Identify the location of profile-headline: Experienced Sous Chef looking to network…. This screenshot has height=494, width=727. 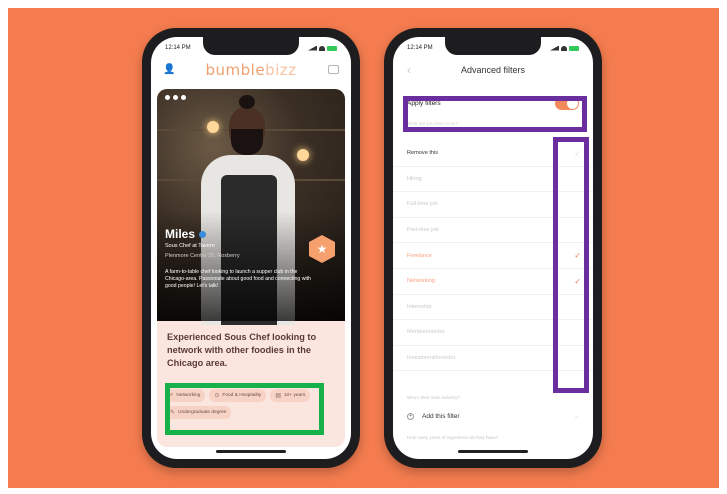
(242, 350).